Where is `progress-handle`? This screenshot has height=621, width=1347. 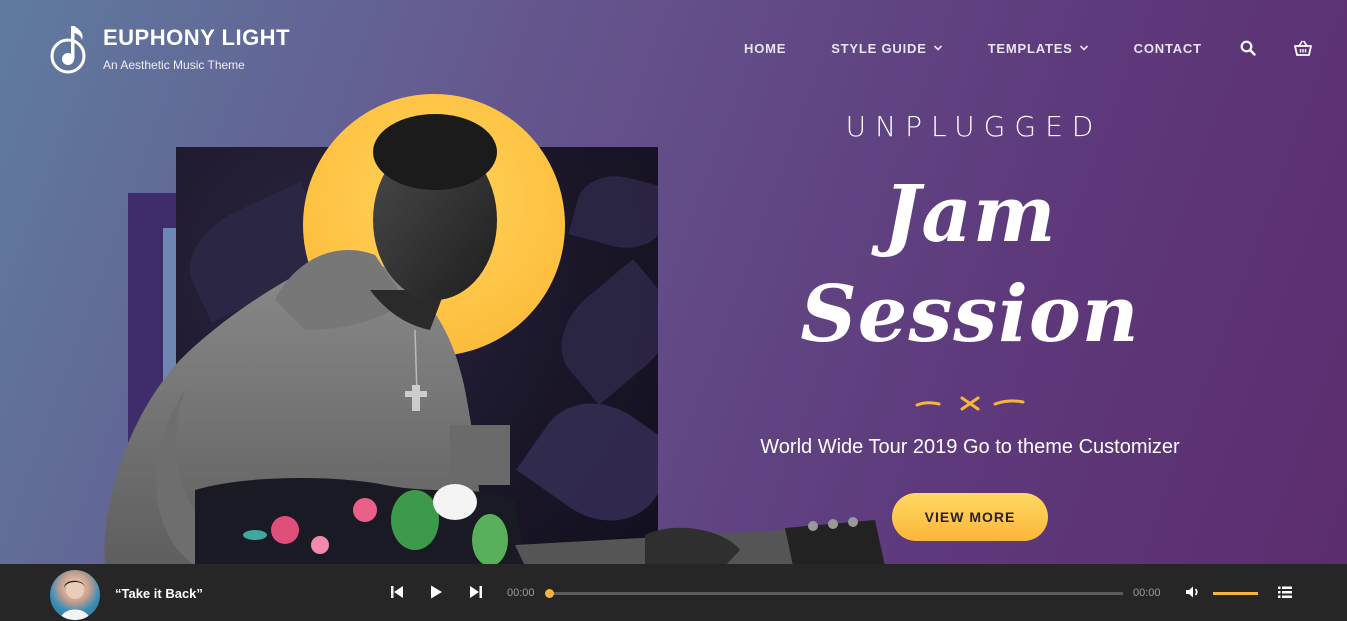 progress-handle is located at coordinates (549, 593).